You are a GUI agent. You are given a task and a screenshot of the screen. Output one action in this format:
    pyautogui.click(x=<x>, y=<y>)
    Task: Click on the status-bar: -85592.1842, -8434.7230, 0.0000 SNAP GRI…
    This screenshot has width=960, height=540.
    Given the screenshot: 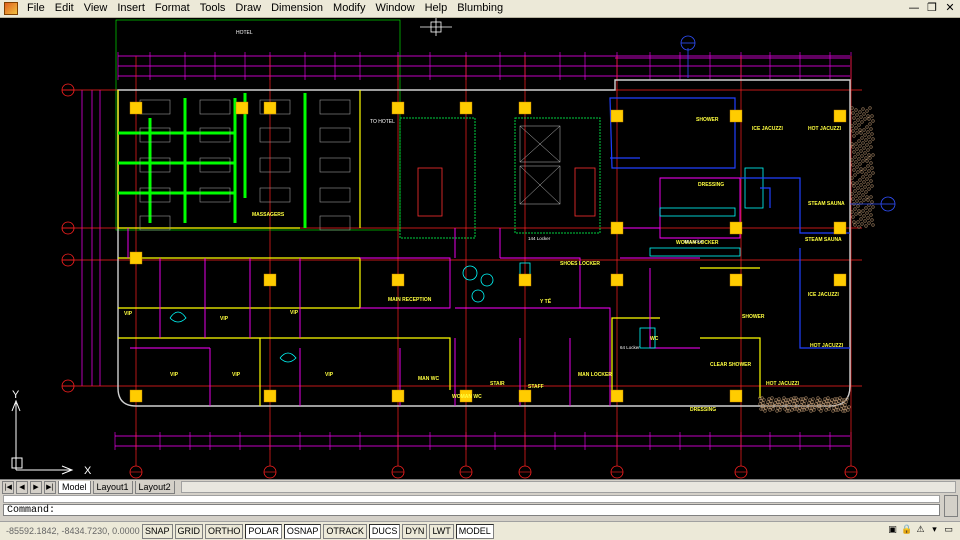 What is the action you would take?
    pyautogui.click(x=480, y=530)
    